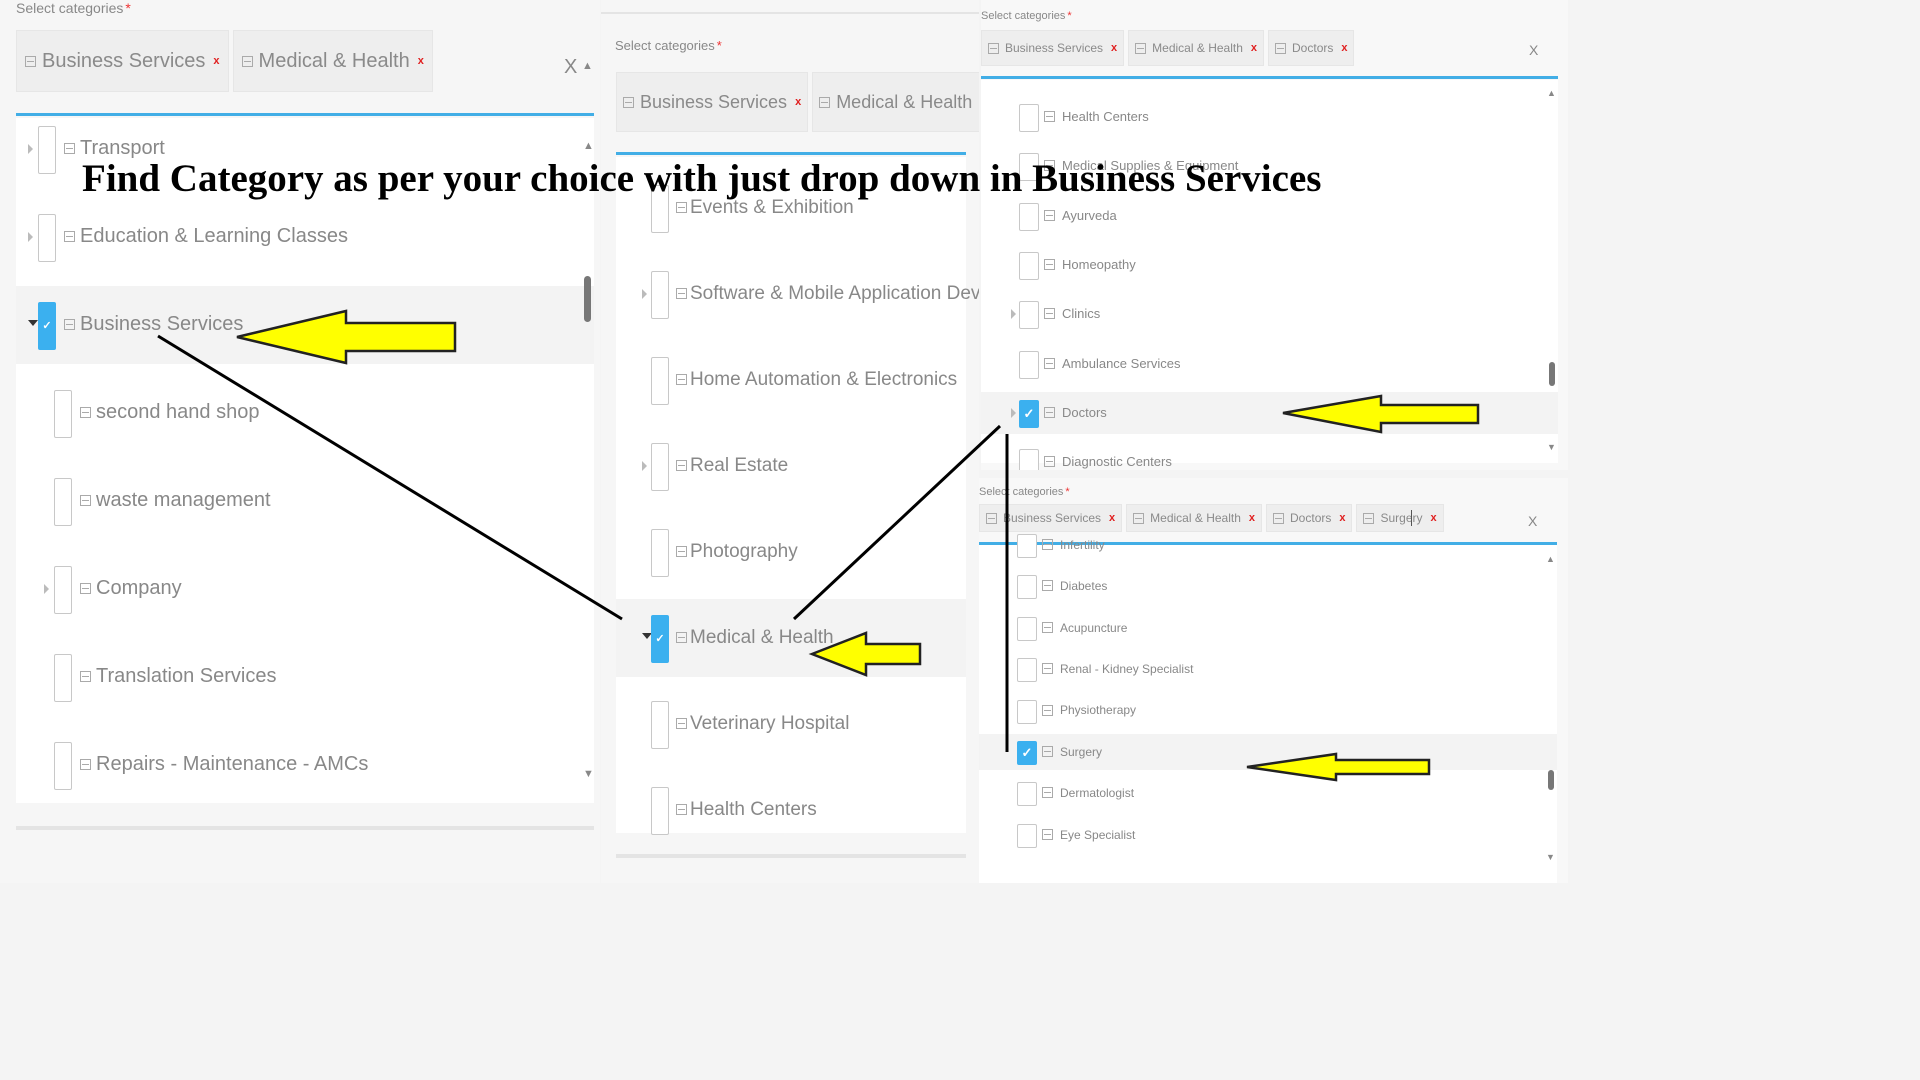 This screenshot has width=1920, height=1080. I want to click on category-option-translation-services: Translation Services, so click(305, 677).